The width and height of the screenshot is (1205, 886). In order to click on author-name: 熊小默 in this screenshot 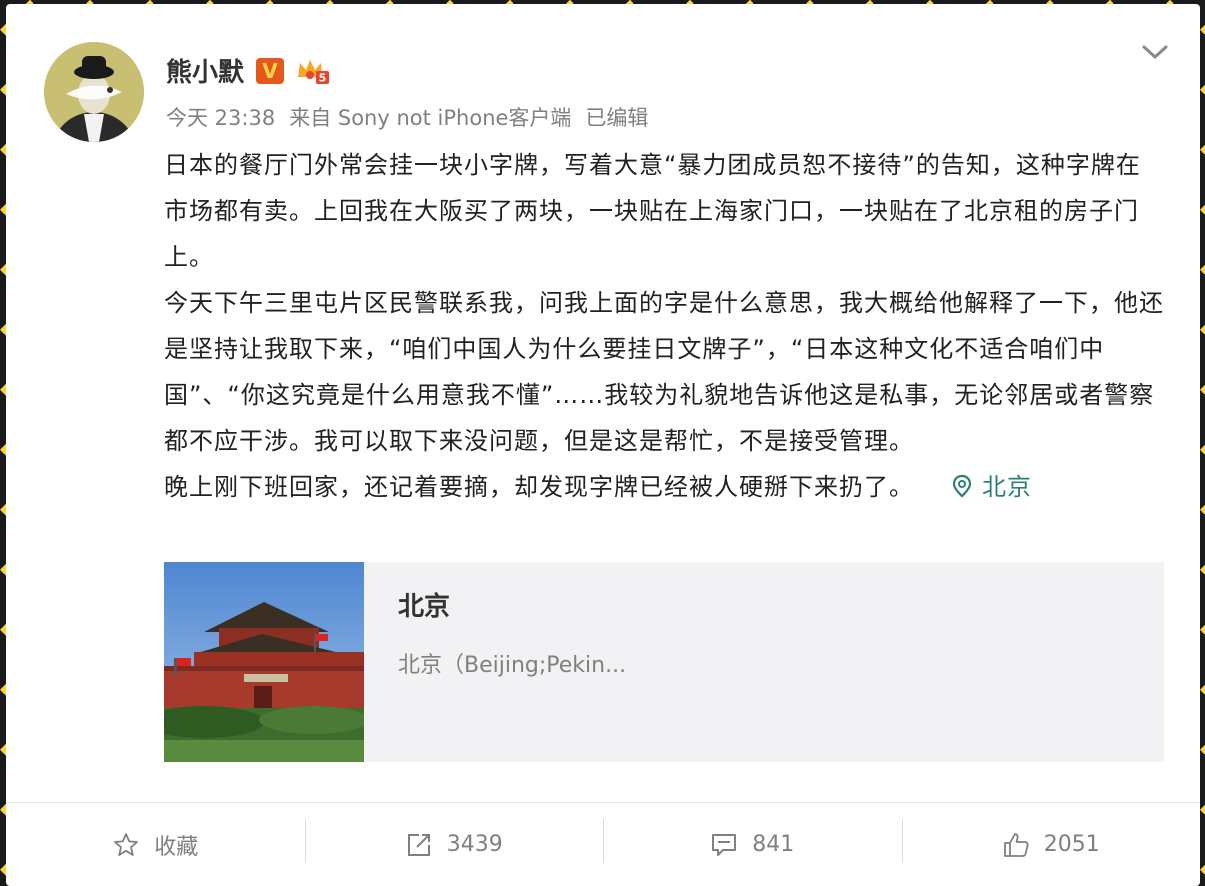, I will do `click(205, 70)`.